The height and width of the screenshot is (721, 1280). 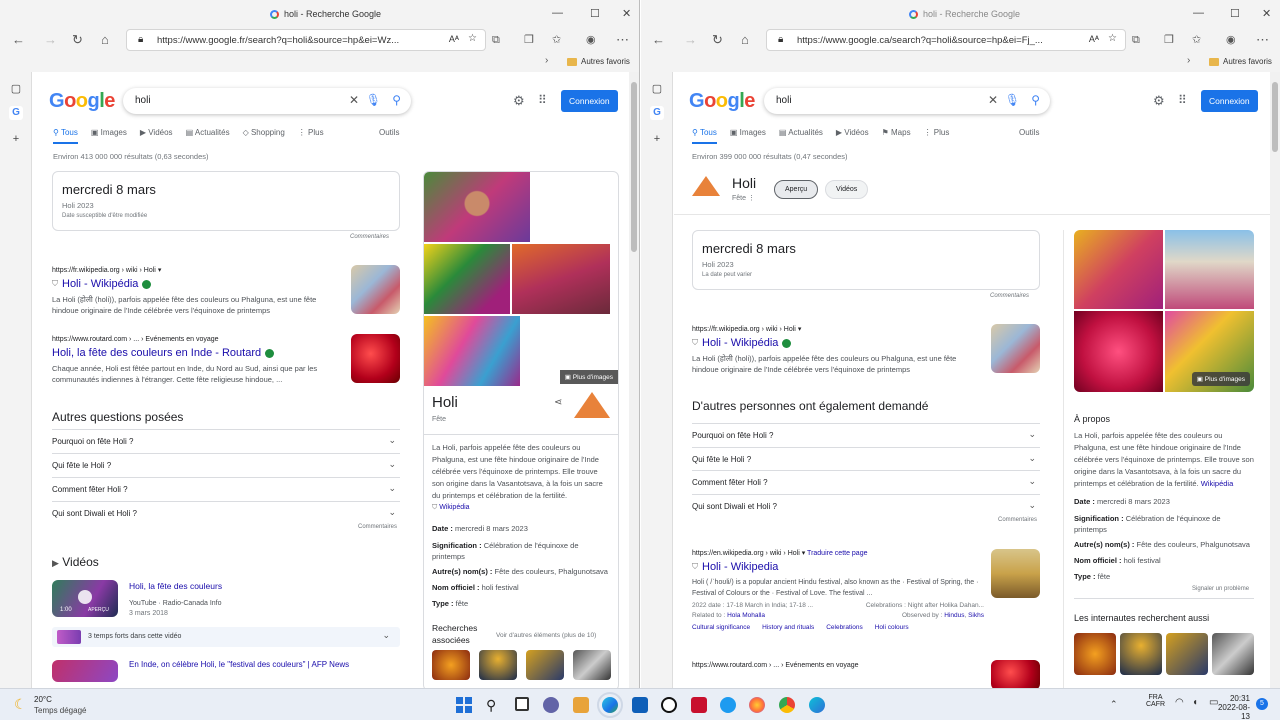 I want to click on tab-all: ⚲ Tous, so click(x=704, y=136).